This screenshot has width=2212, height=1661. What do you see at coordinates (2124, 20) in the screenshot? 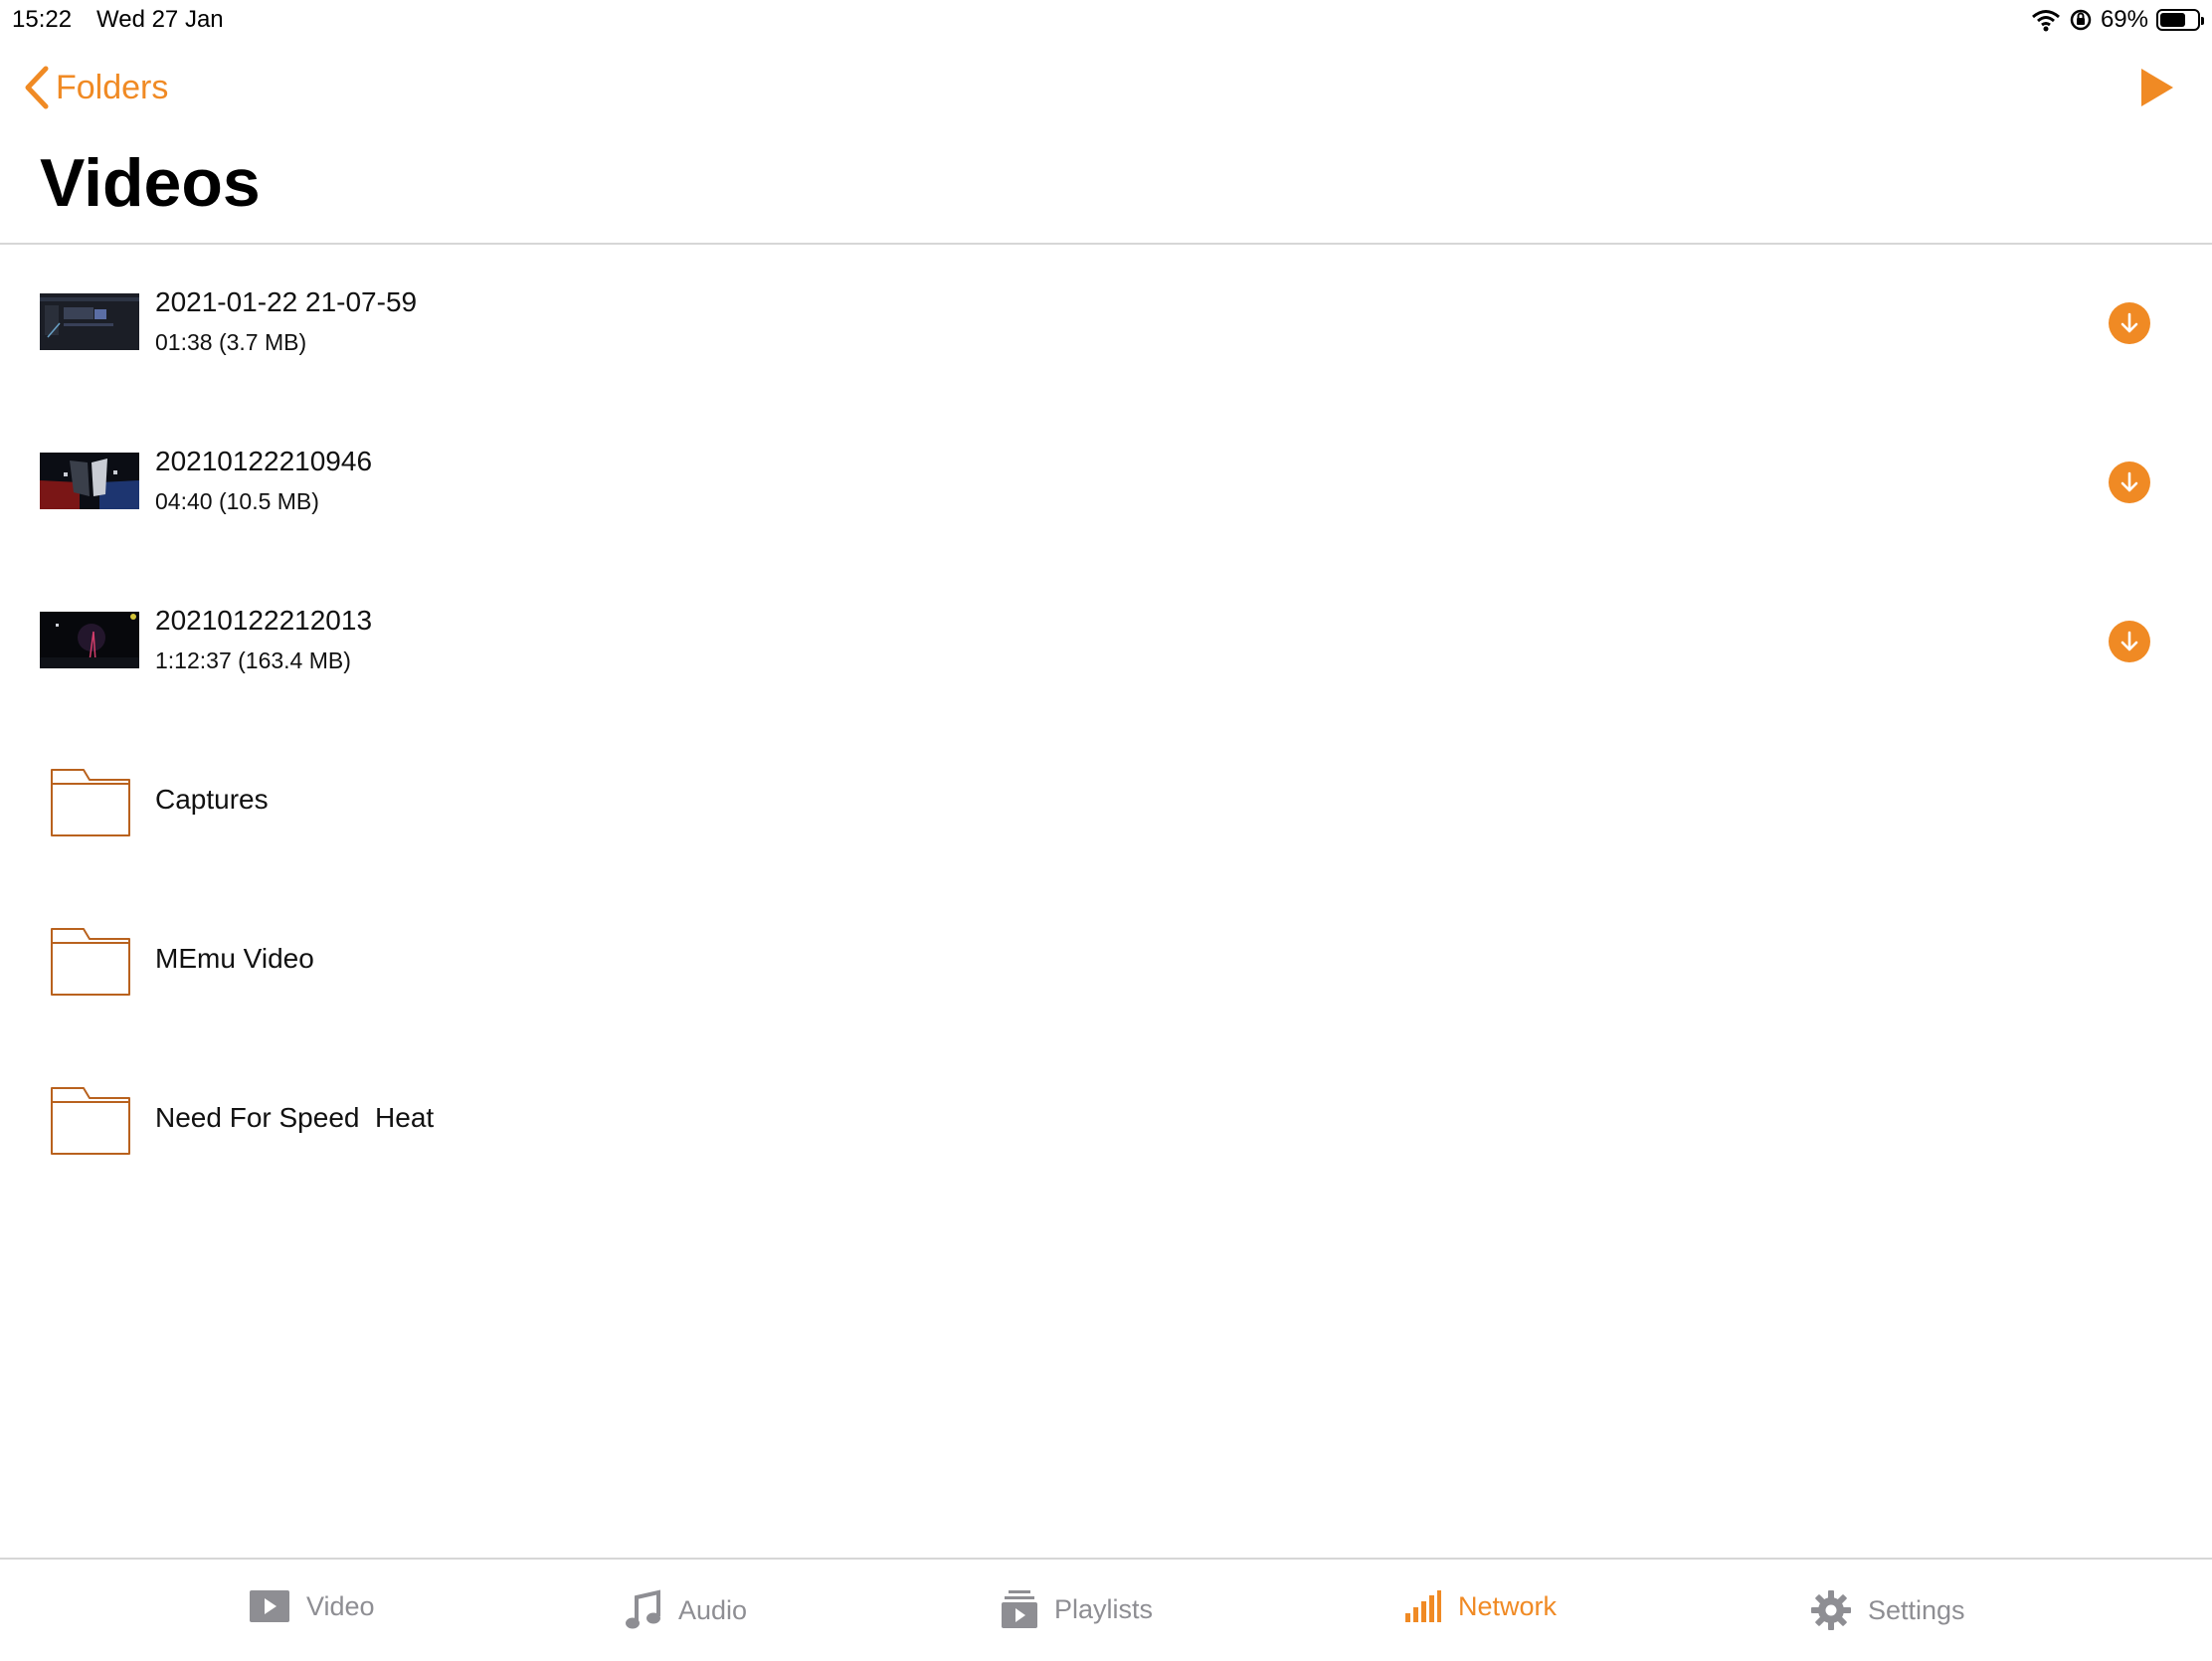
I see `battery-percent: 69%` at bounding box center [2124, 20].